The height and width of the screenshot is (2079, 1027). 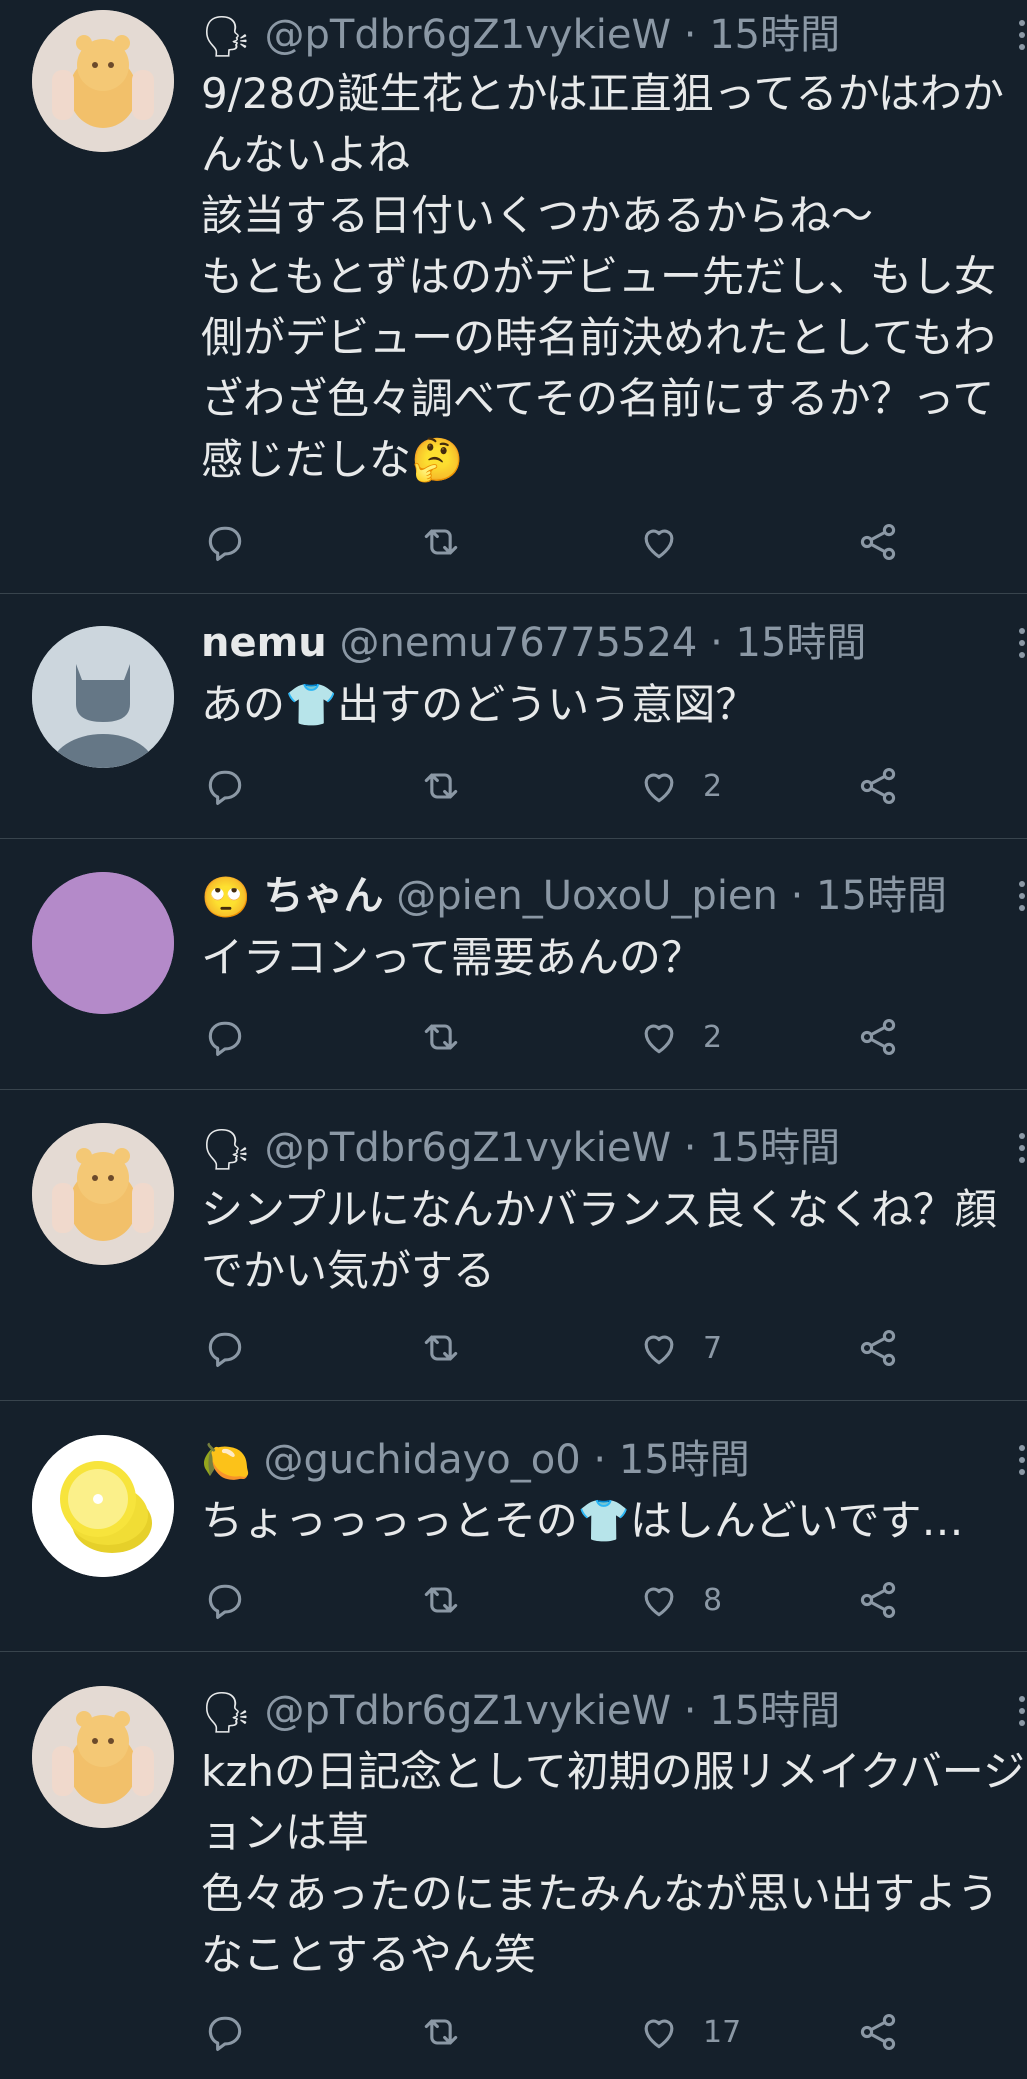 What do you see at coordinates (422, 1460) in the screenshot?
I see `user-handle: @guchidayo_o0` at bounding box center [422, 1460].